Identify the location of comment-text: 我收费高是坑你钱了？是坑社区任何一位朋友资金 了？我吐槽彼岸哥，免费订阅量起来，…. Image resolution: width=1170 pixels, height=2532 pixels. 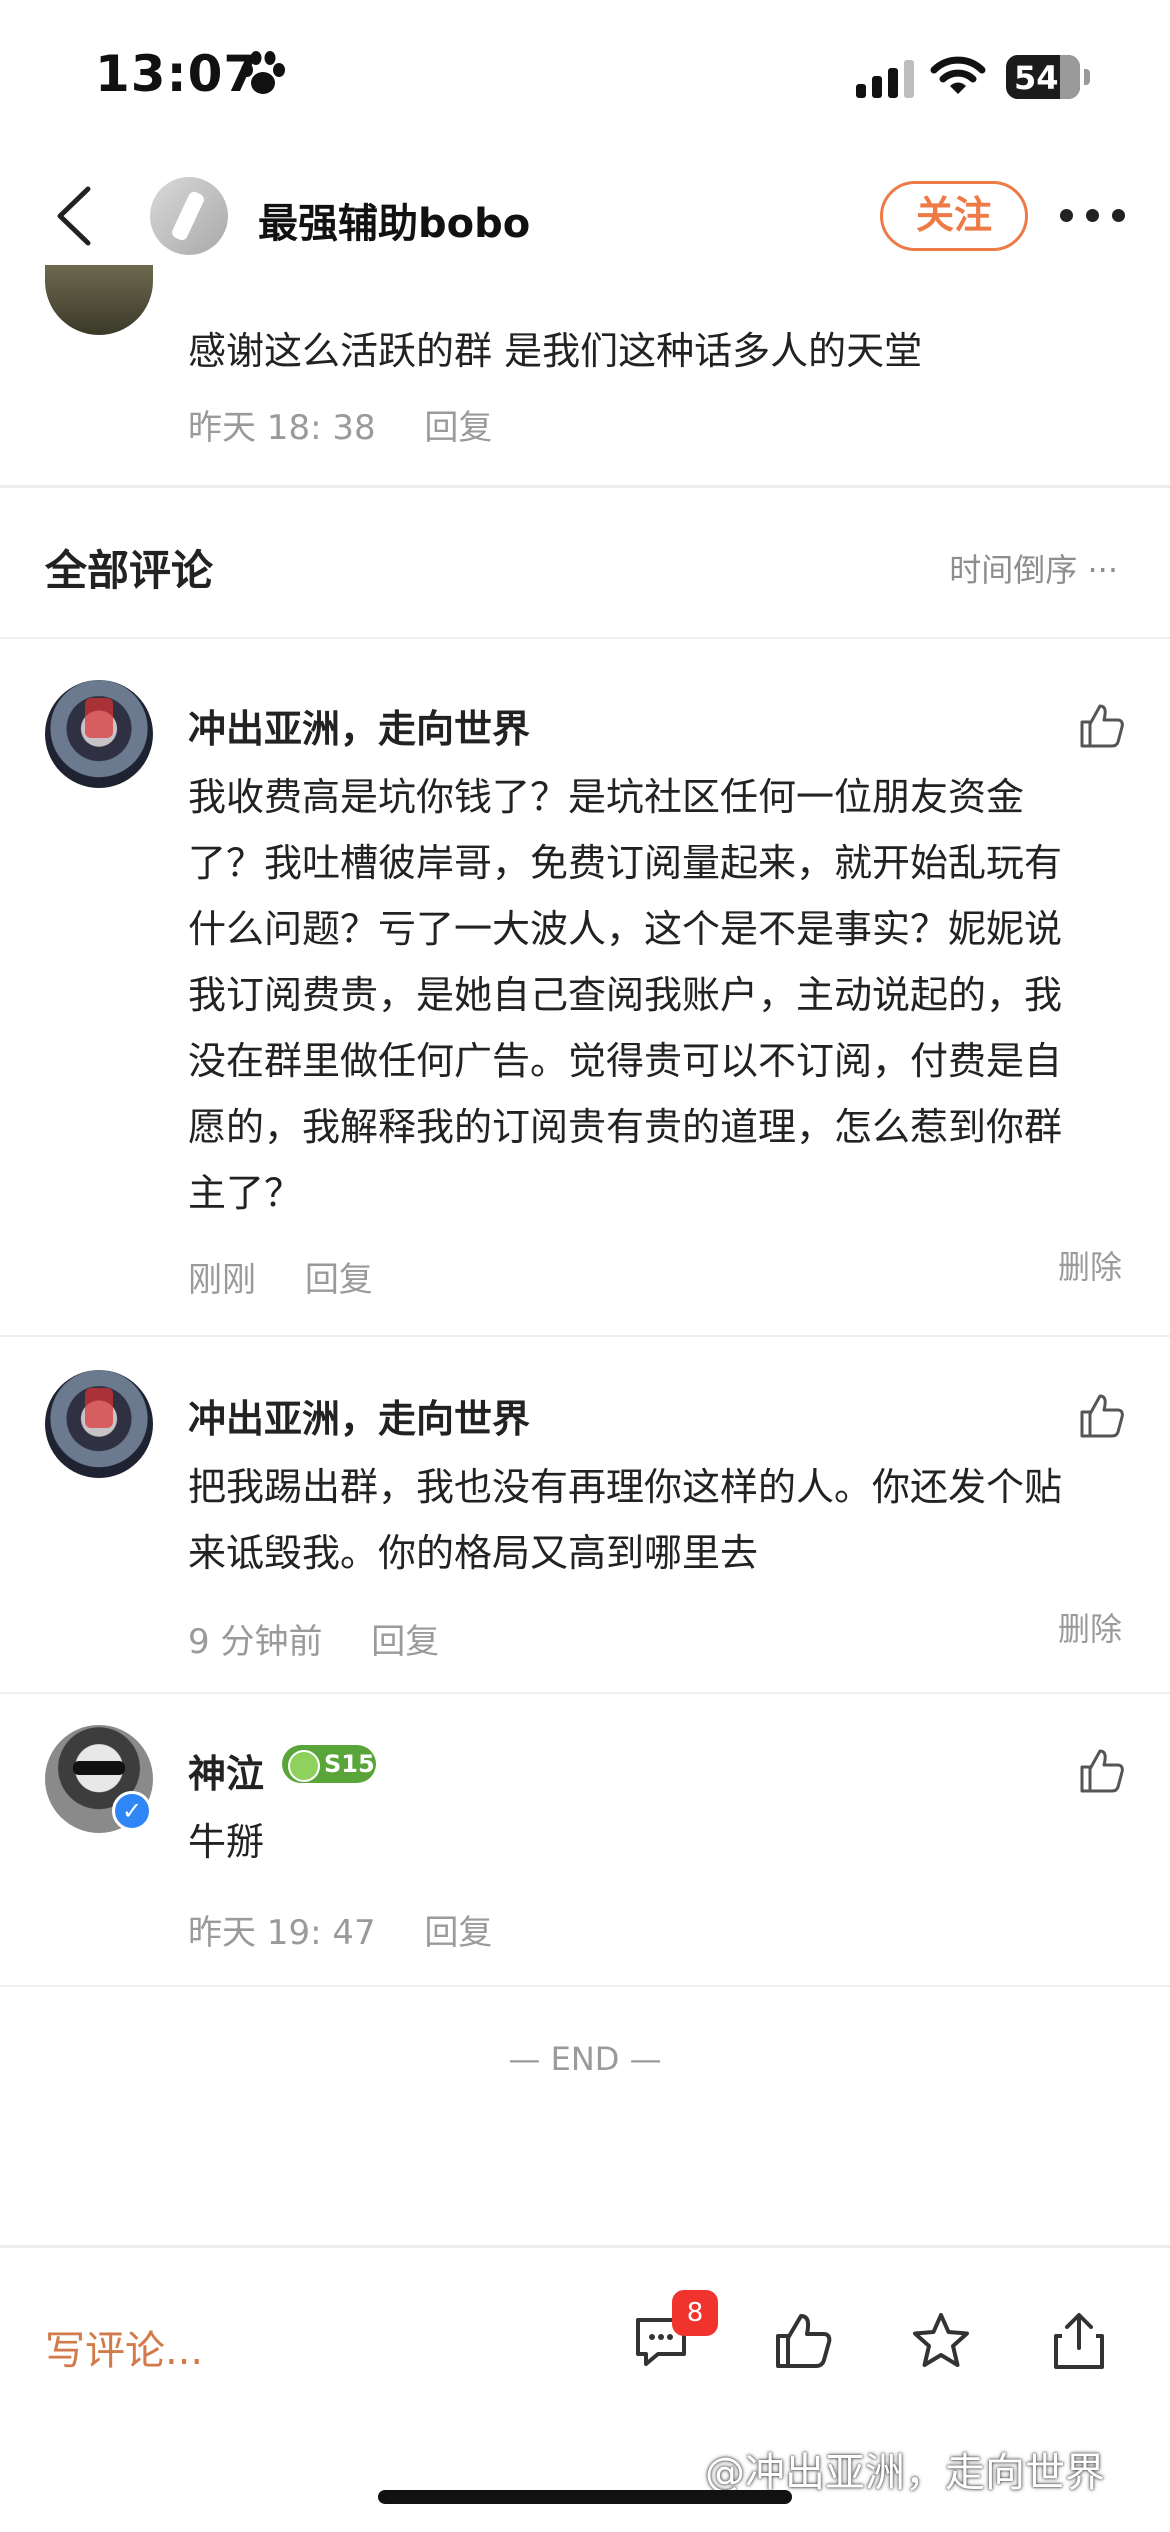
(653, 995).